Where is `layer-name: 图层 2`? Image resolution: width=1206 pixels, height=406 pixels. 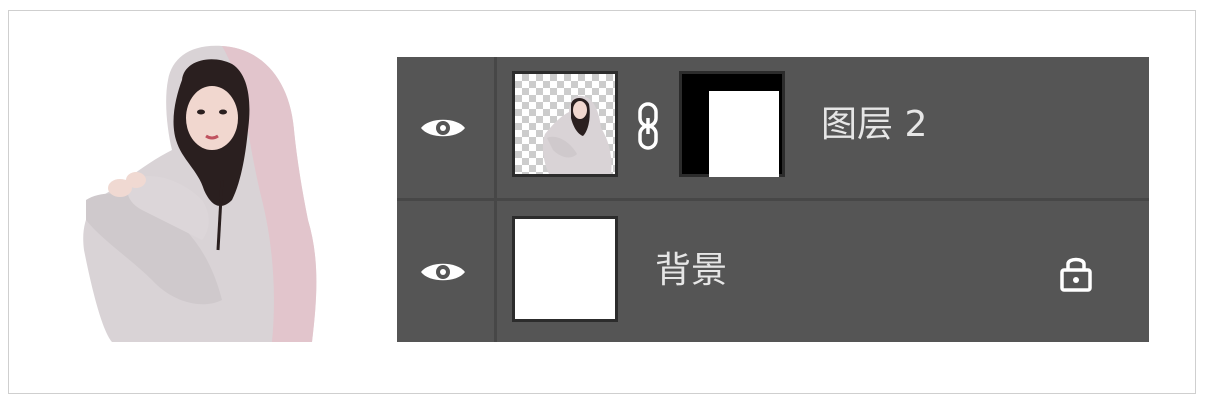
layer-name: 图层 2 is located at coordinates (874, 125).